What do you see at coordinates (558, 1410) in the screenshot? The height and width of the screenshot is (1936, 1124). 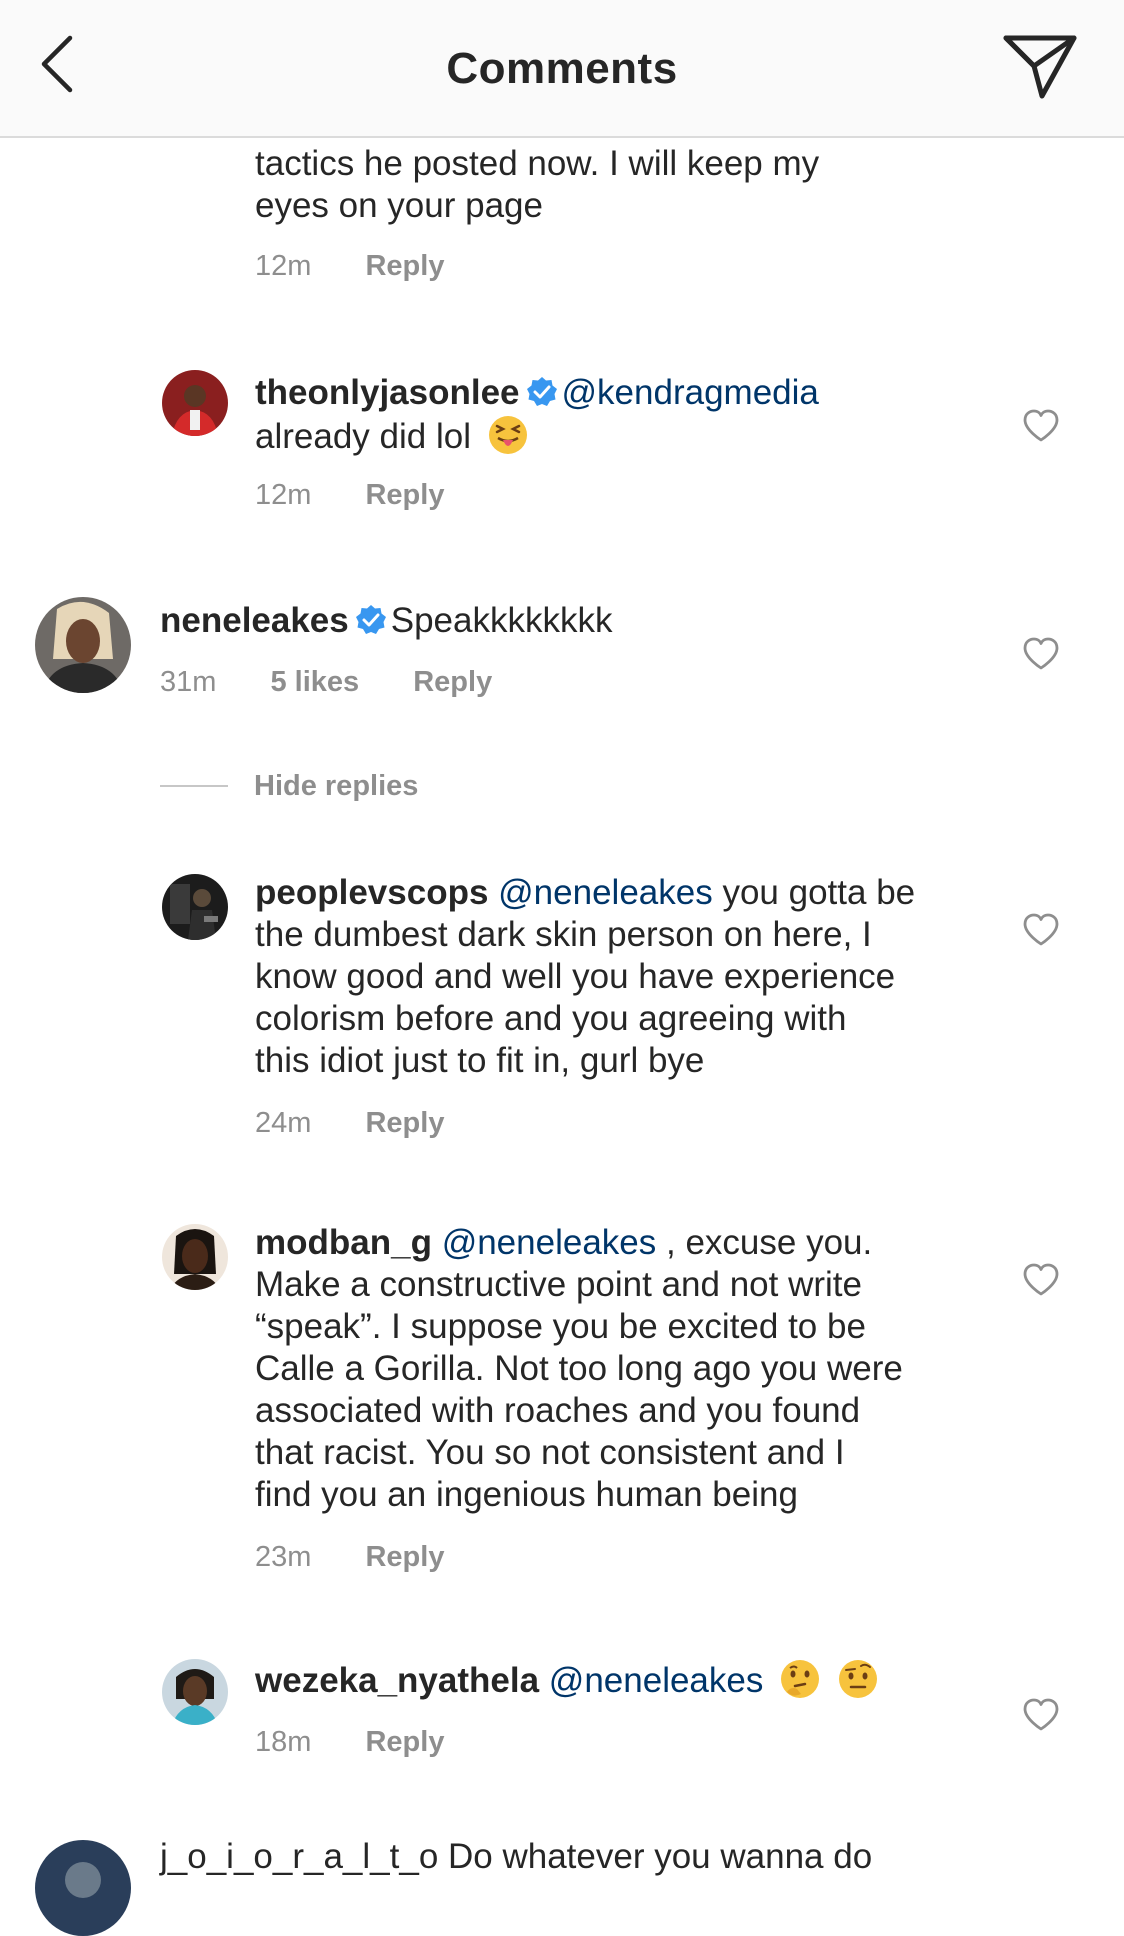 I see `comment-line: associated with roaches and you found` at bounding box center [558, 1410].